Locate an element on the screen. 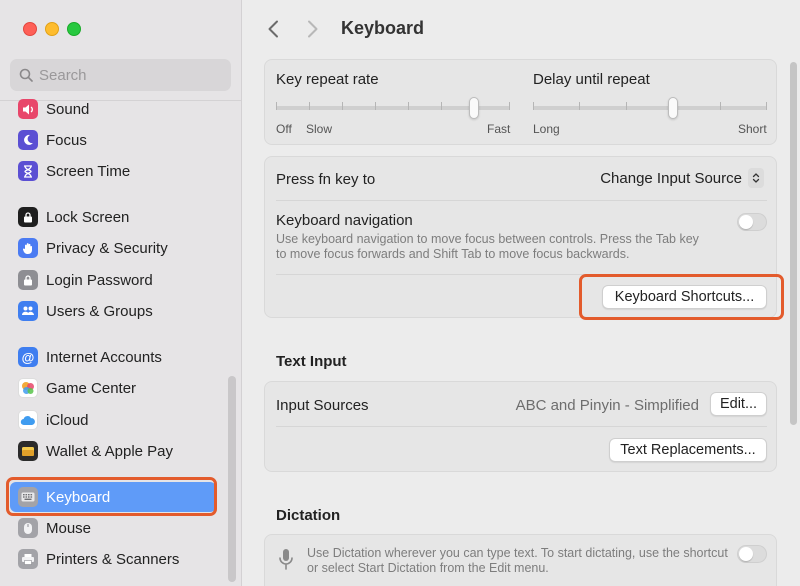  search-icon is located at coordinates (26, 75).